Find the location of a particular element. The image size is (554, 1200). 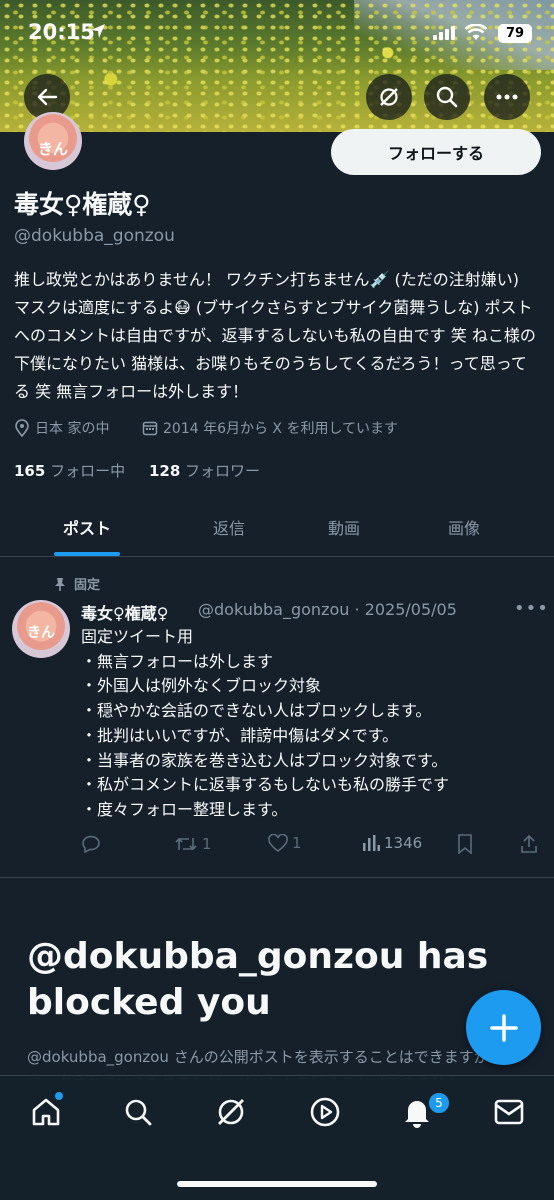

nav-messages is located at coordinates (509, 1112).